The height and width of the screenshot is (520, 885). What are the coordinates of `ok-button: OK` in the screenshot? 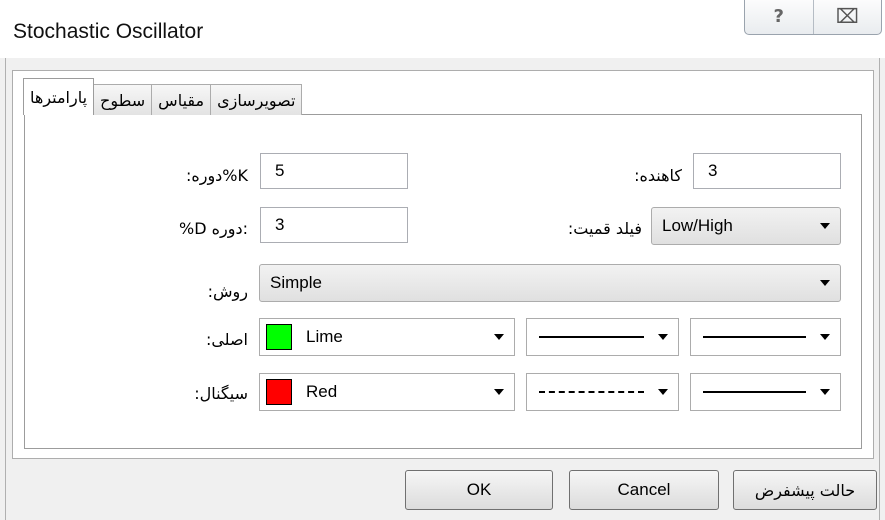 It's located at (479, 490).